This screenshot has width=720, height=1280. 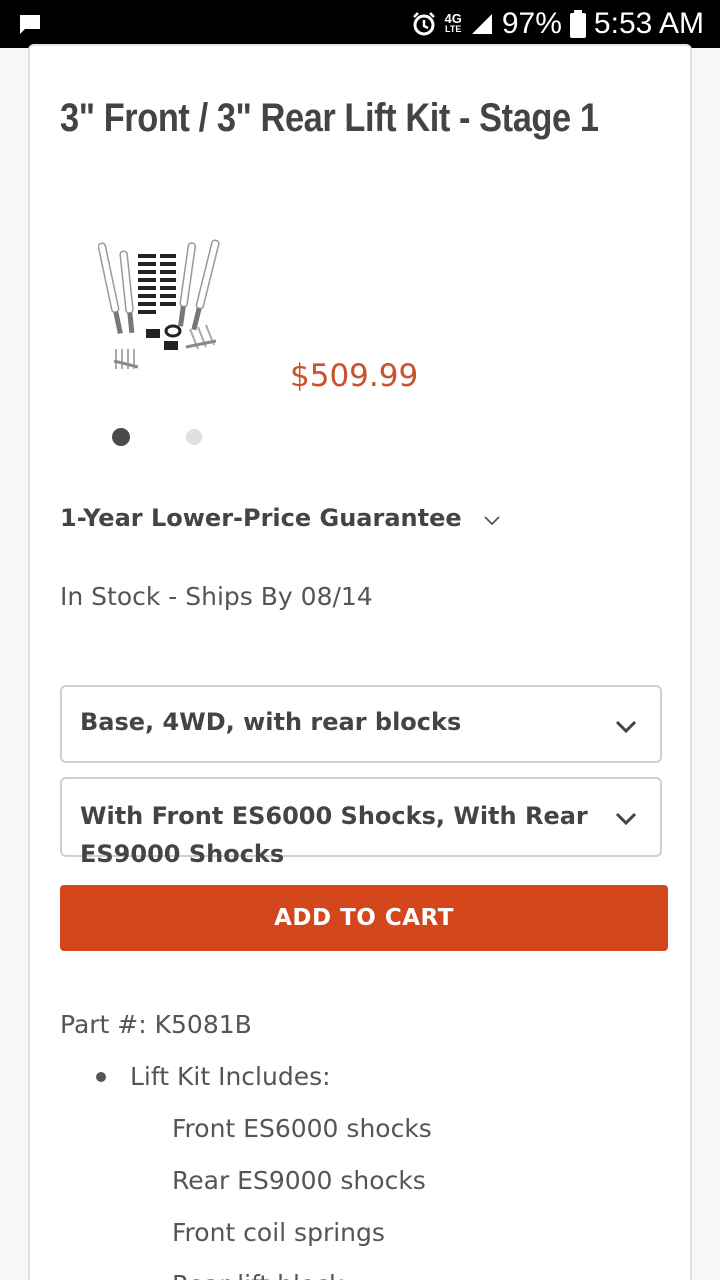 I want to click on option-select-drivetrain: Base, 4WD, with rear blocks, so click(x=361, y=724).